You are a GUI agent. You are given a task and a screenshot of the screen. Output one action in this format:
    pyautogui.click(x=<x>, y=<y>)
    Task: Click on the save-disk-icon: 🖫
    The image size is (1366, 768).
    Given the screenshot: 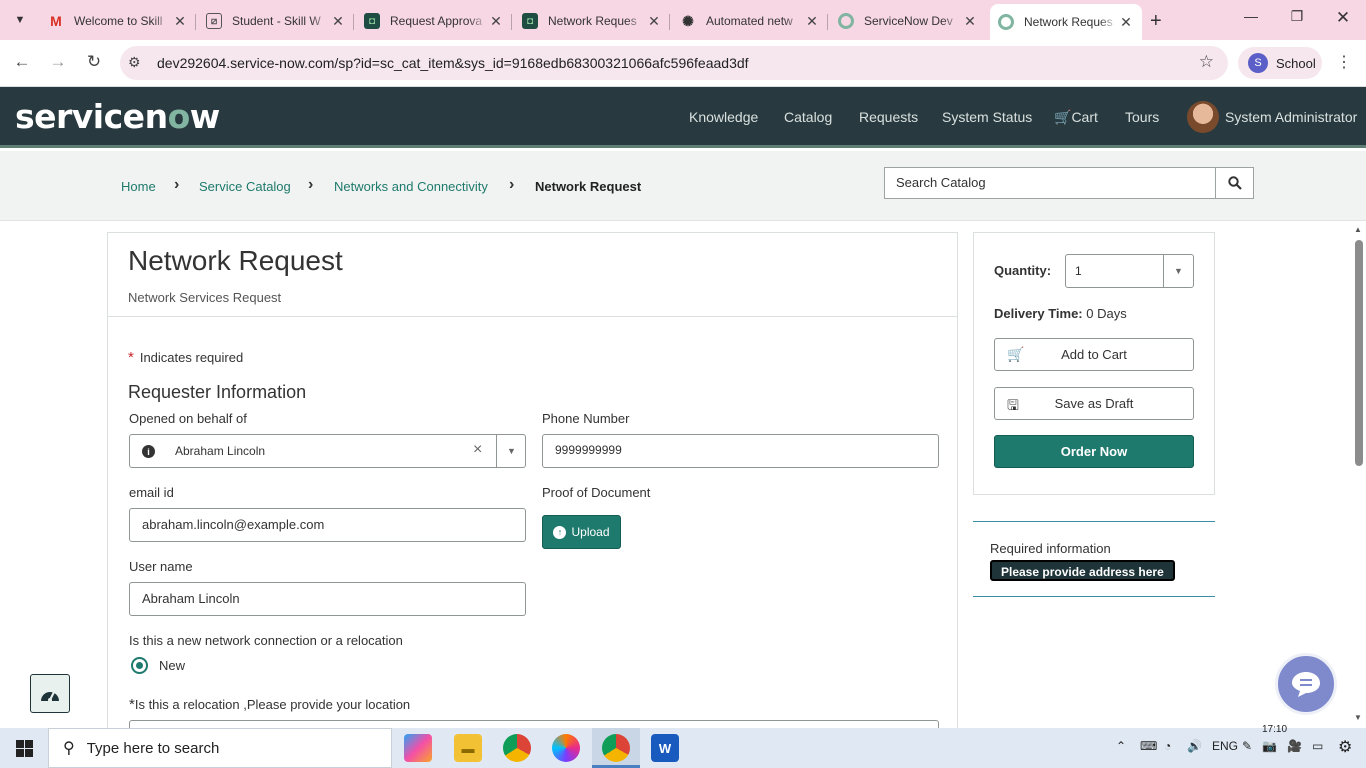 What is the action you would take?
    pyautogui.click(x=1013, y=405)
    